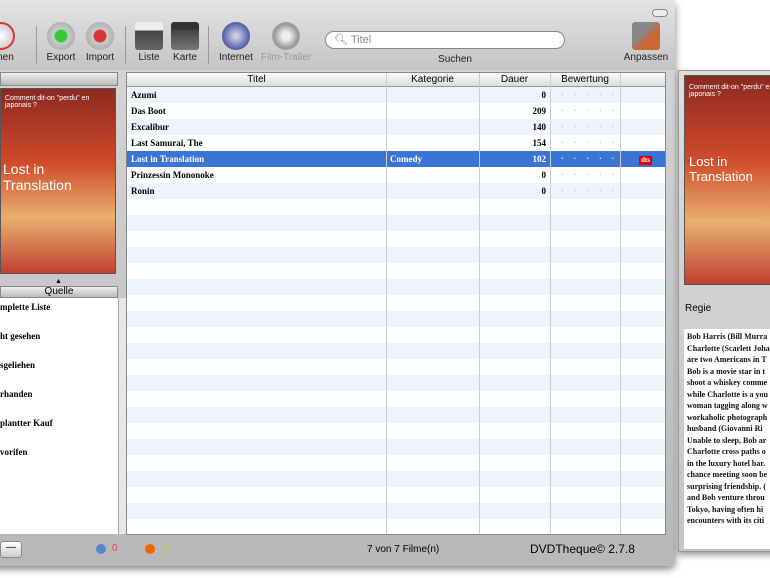  Describe the element at coordinates (61, 36) in the screenshot. I see `export-icon` at that location.